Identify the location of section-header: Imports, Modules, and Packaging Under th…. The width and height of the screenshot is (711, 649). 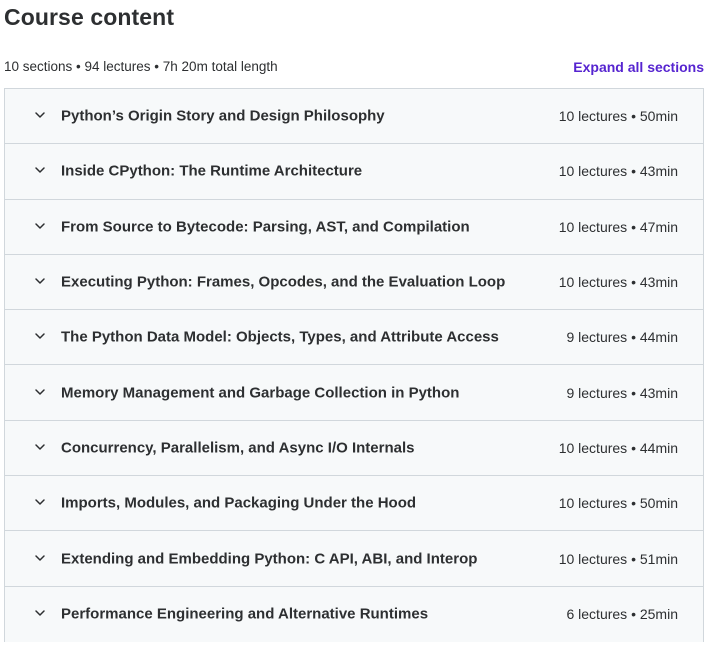
(354, 504).